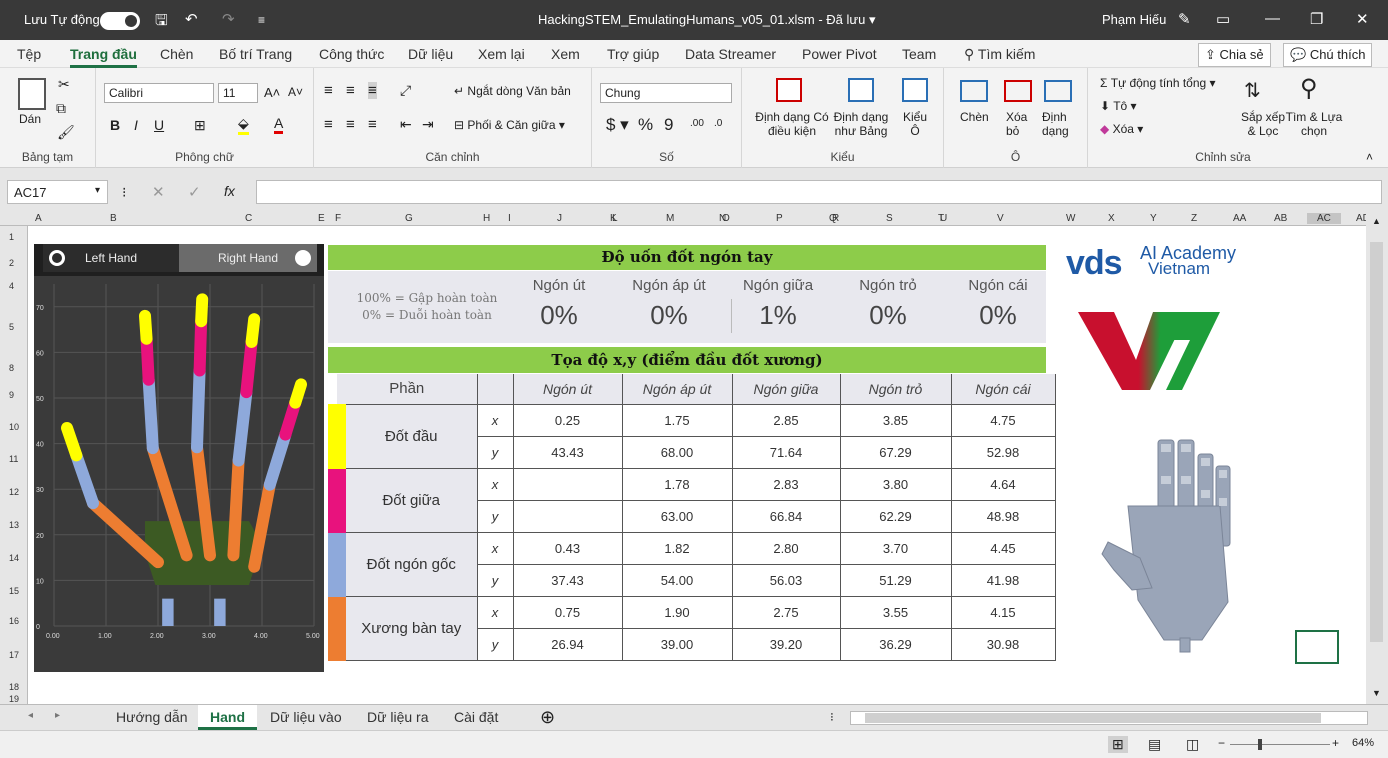  What do you see at coordinates (61, 108) in the screenshot?
I see `copy-icon: ⧉` at bounding box center [61, 108].